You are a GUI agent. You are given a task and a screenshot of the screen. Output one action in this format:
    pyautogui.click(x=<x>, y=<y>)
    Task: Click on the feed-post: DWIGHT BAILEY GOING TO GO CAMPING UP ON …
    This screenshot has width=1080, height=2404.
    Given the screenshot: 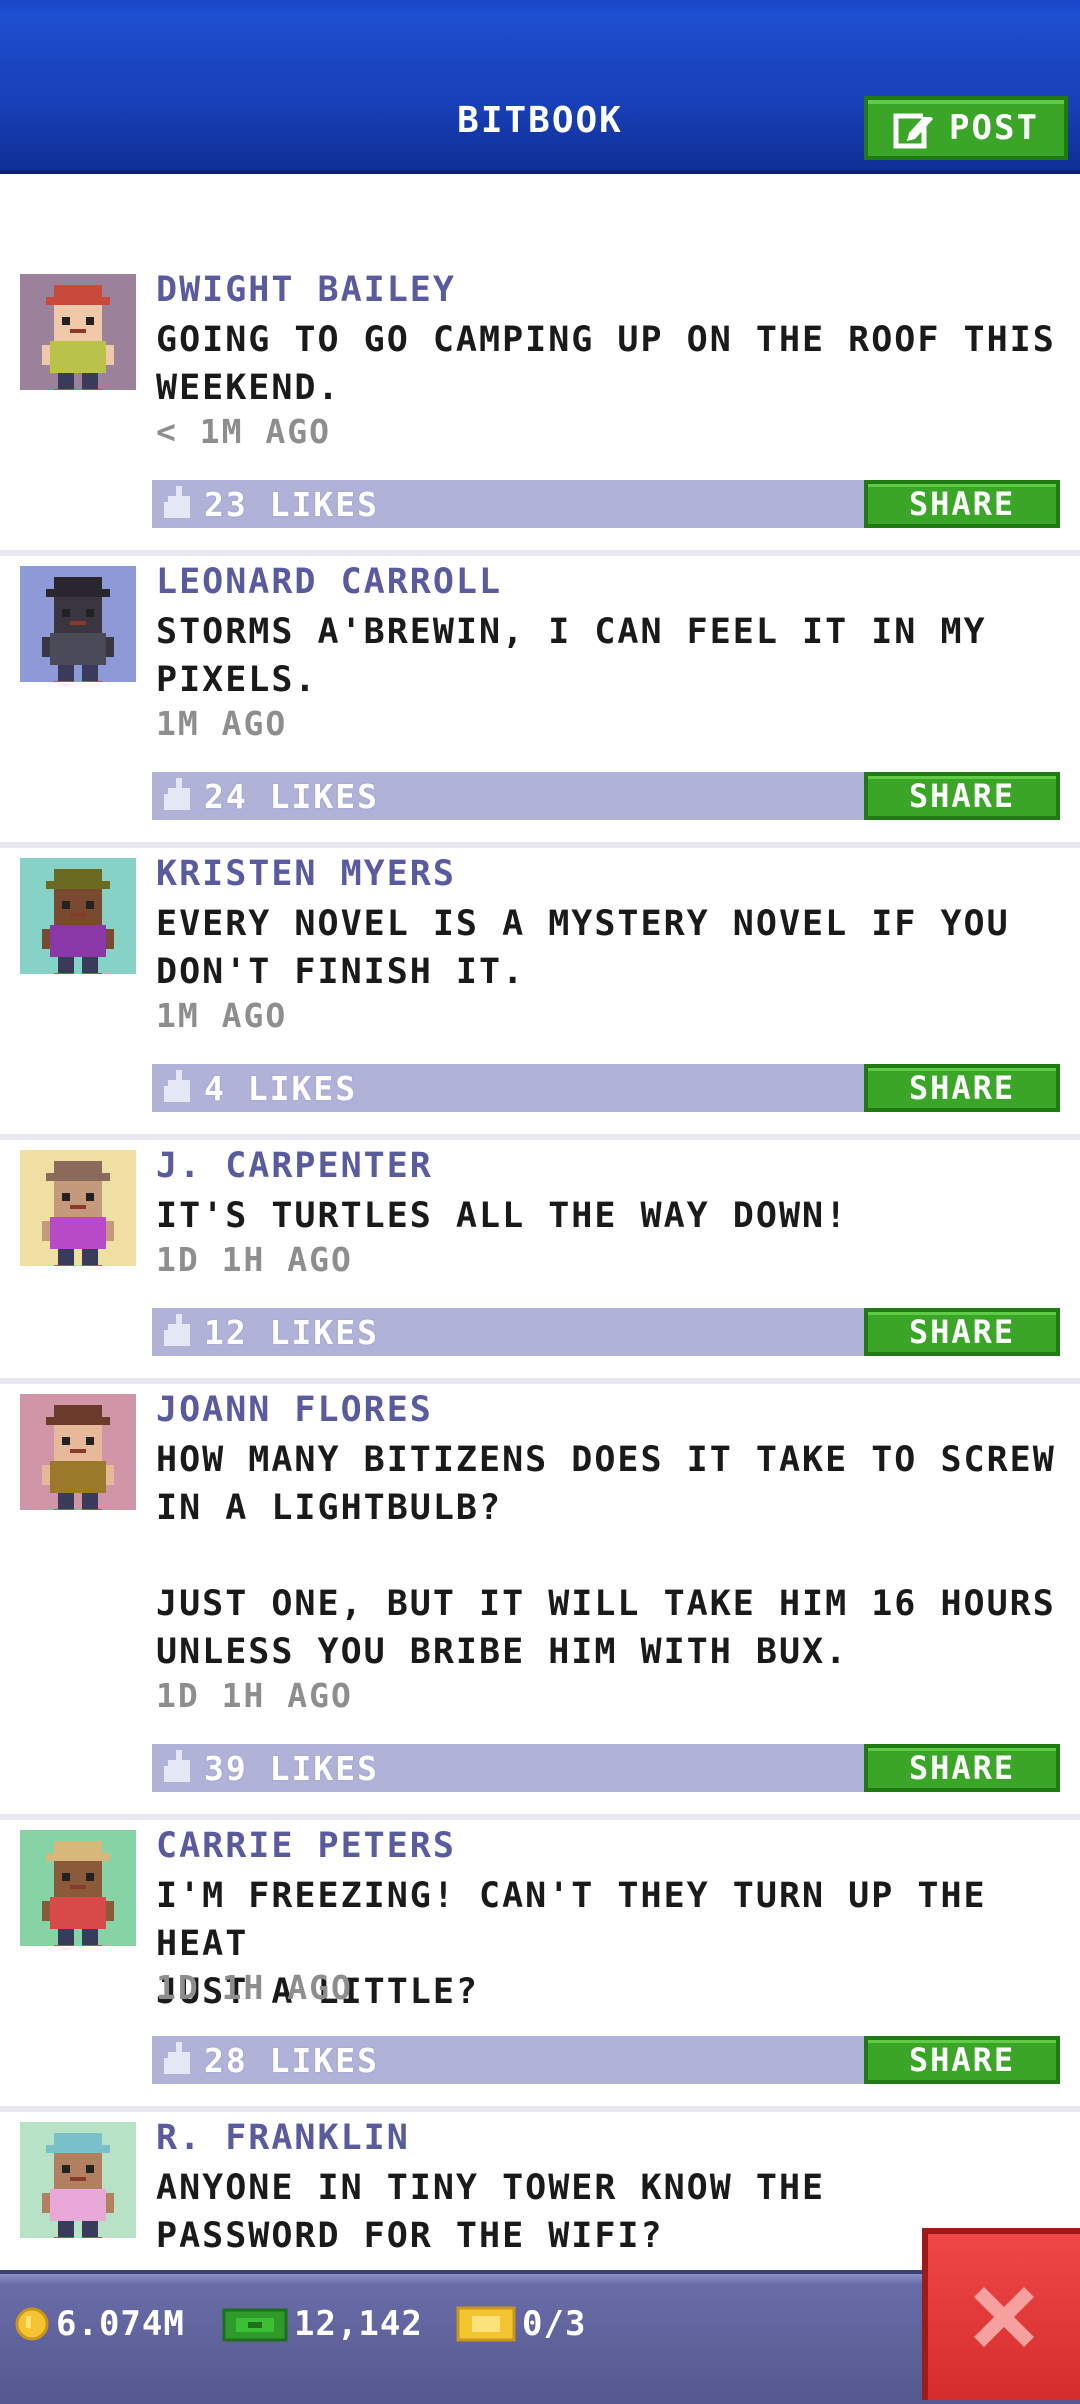 What is the action you would take?
    pyautogui.click(x=540, y=410)
    